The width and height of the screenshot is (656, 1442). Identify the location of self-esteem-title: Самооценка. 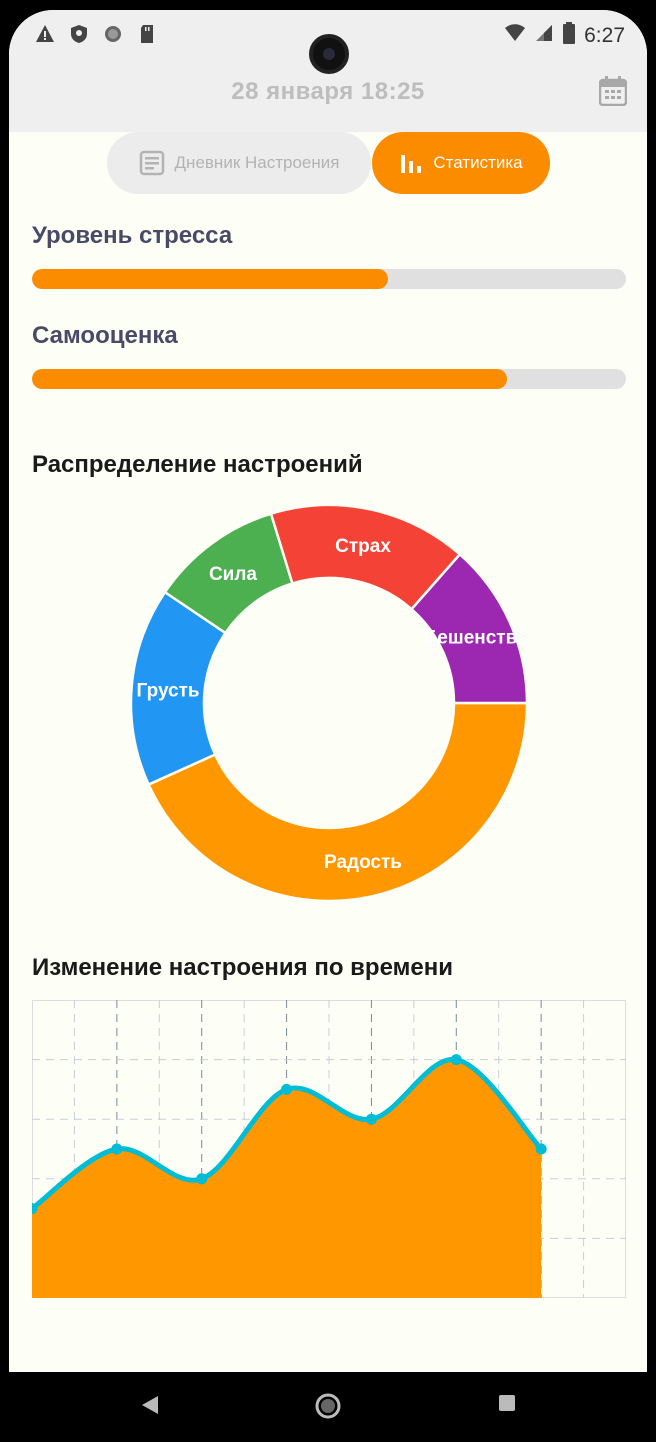
(105, 335).